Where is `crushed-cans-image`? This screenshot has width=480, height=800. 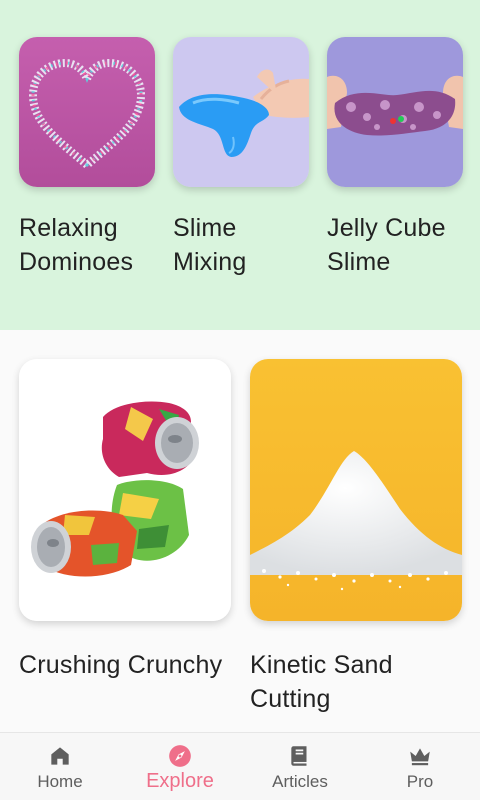
crushed-cans-image is located at coordinates (125, 490).